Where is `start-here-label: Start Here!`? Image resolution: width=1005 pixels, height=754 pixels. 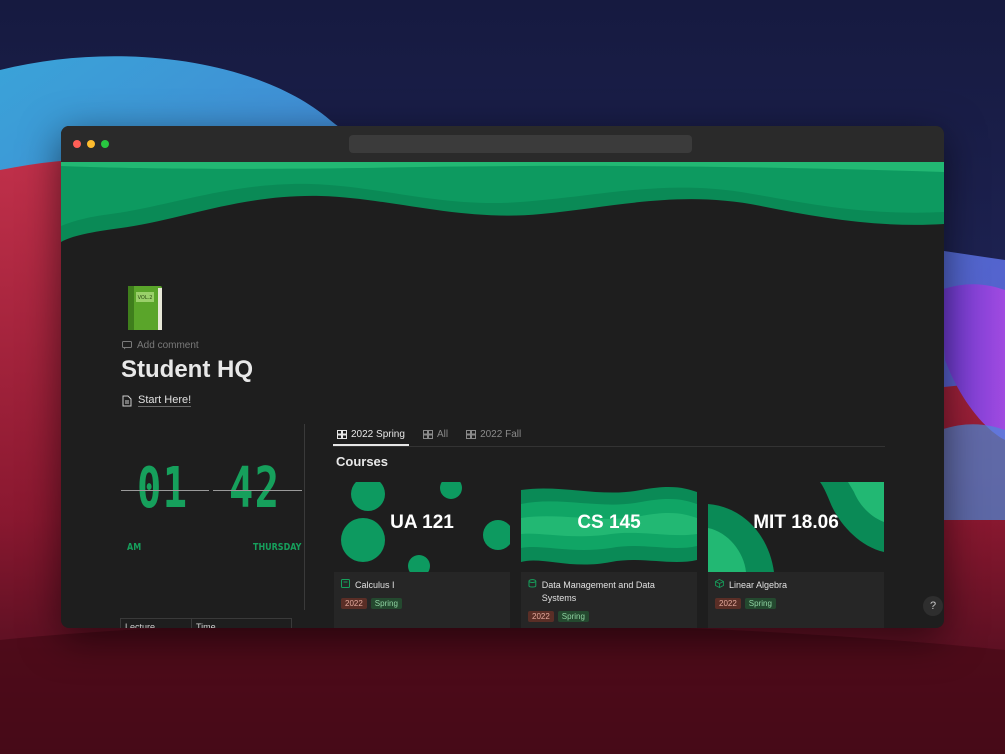 start-here-label: Start Here! is located at coordinates (165, 400).